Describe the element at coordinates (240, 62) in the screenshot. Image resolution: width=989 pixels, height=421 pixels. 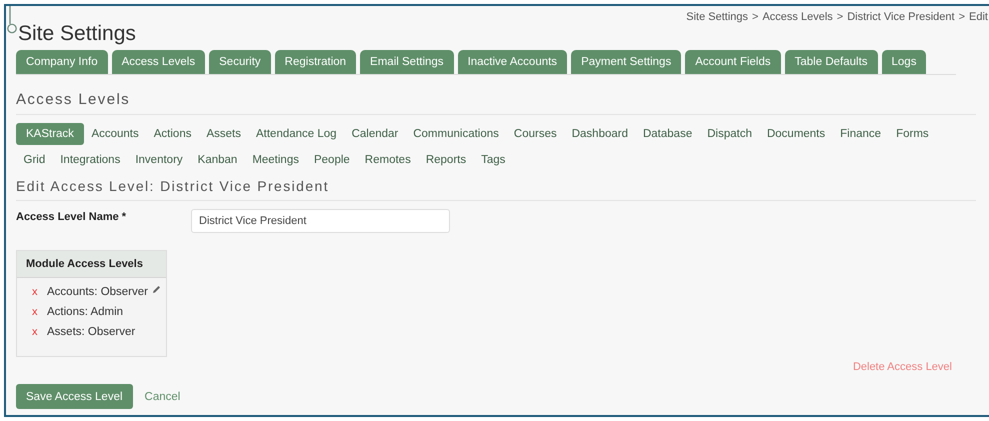
I see `settings-tab: Security` at that location.